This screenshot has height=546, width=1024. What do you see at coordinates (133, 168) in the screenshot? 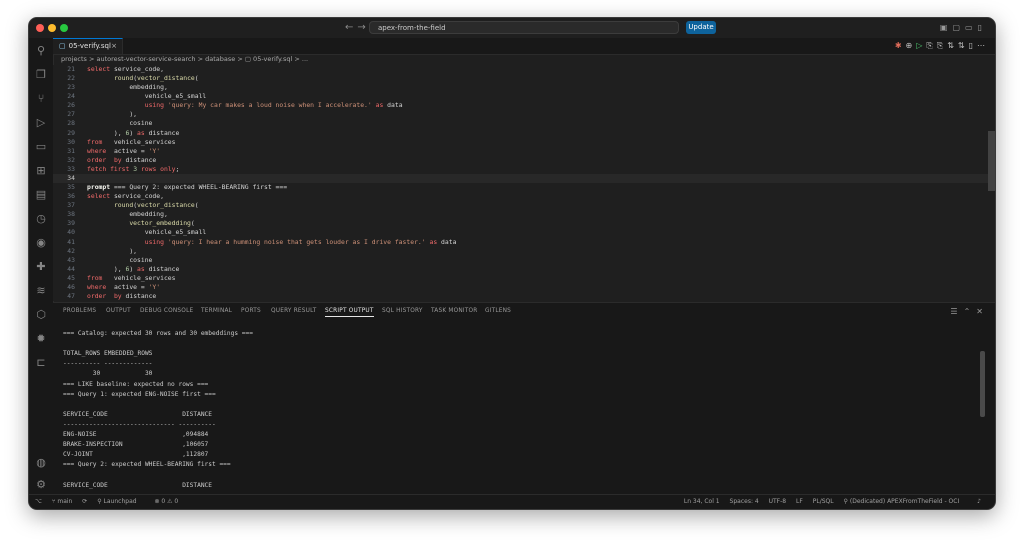
I see `code-text: fetch first 3 rows only;` at bounding box center [133, 168].